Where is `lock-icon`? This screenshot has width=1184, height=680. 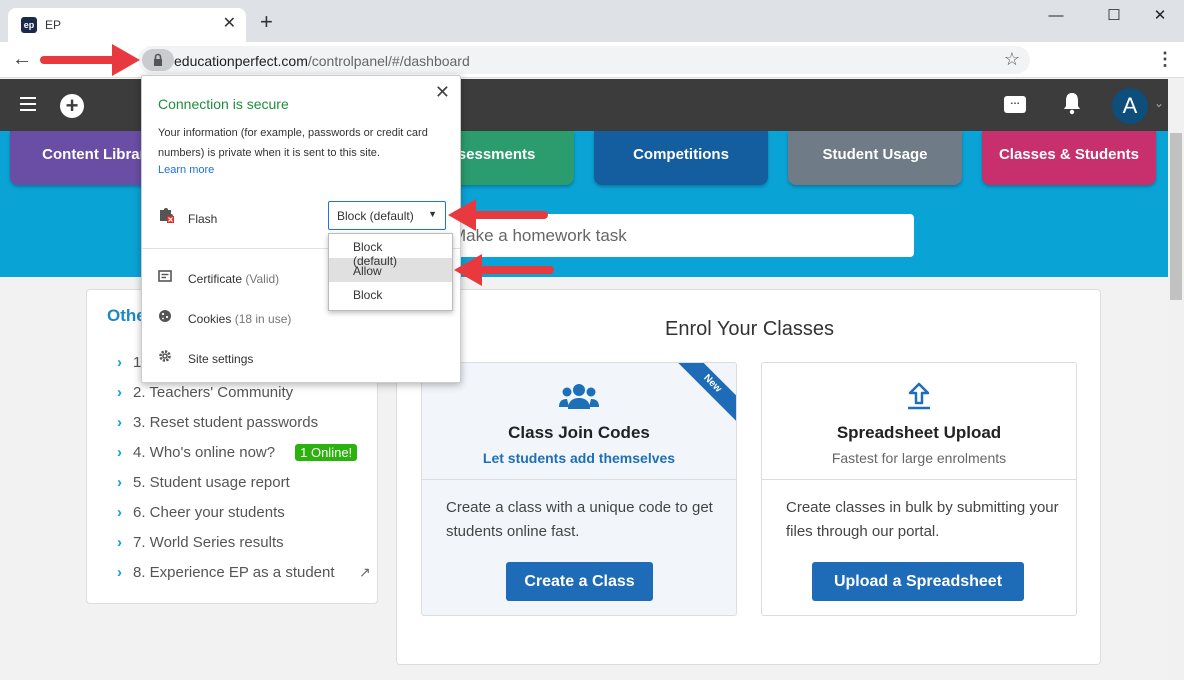 lock-icon is located at coordinates (158, 59).